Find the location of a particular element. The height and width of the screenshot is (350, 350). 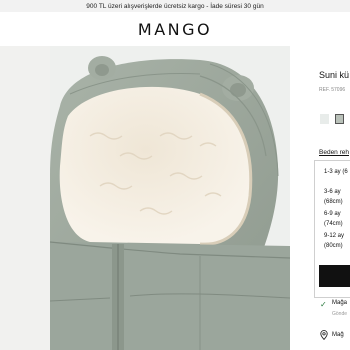

site-header: MANGO is located at coordinates (175, 29).